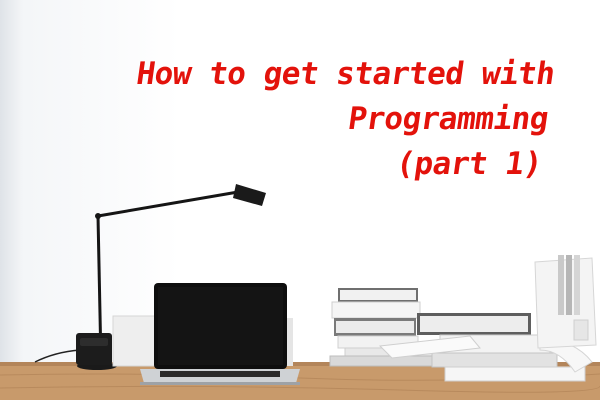  I want to click on magazine-holder, so click(565, 302).